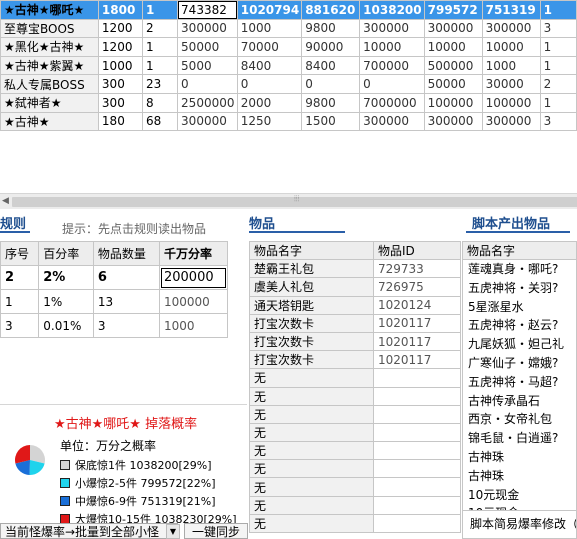 This screenshot has width=577, height=539. Describe the element at coordinates (519, 325) in the screenshot. I see `script-drop-item: 五虎神将・赵云?` at that location.